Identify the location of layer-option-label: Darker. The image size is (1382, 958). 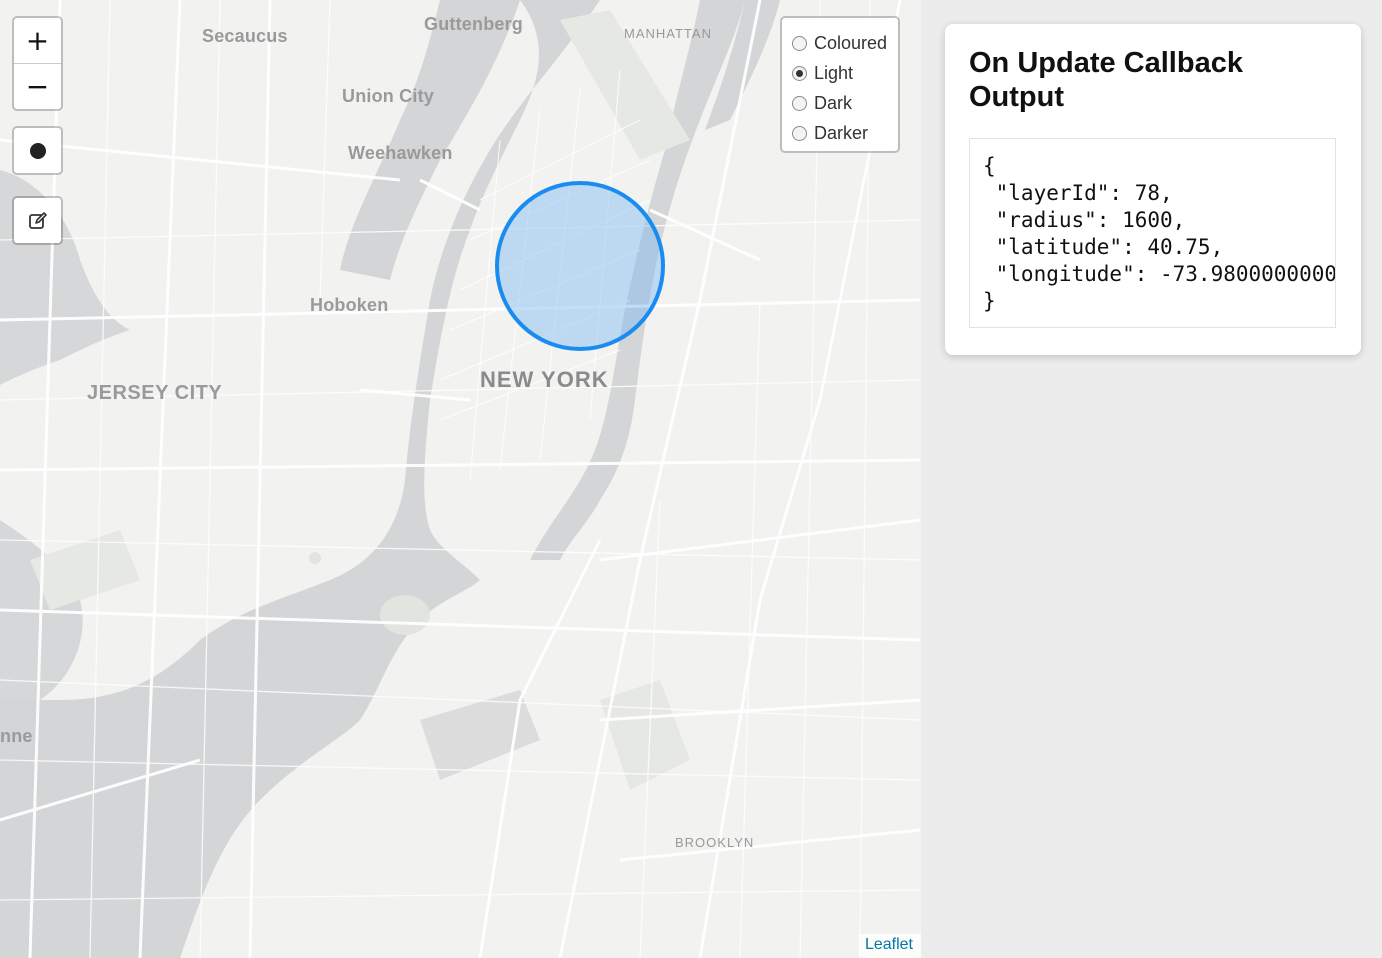
(841, 132).